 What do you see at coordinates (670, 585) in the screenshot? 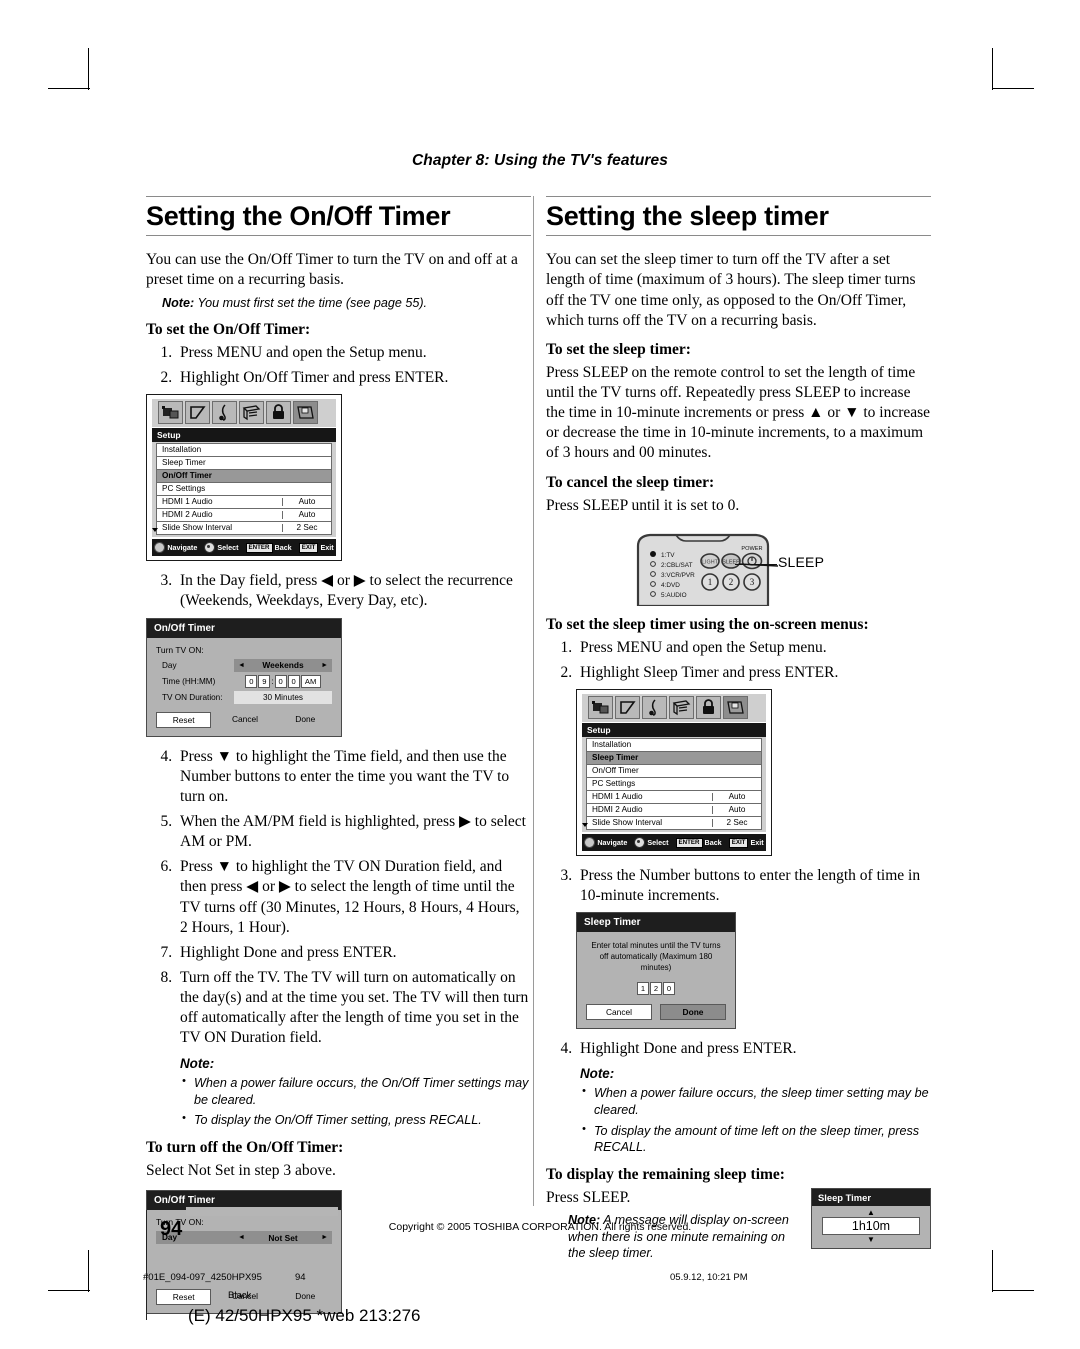
I see `svg-text: 4:DVD` at bounding box center [670, 585].